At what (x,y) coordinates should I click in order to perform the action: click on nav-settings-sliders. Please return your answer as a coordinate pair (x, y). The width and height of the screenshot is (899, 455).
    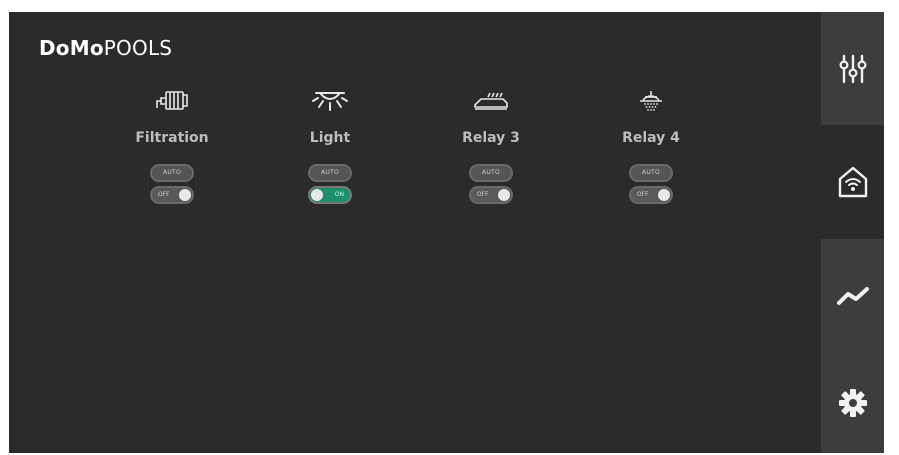
    Looking at the image, I should click on (852, 68).